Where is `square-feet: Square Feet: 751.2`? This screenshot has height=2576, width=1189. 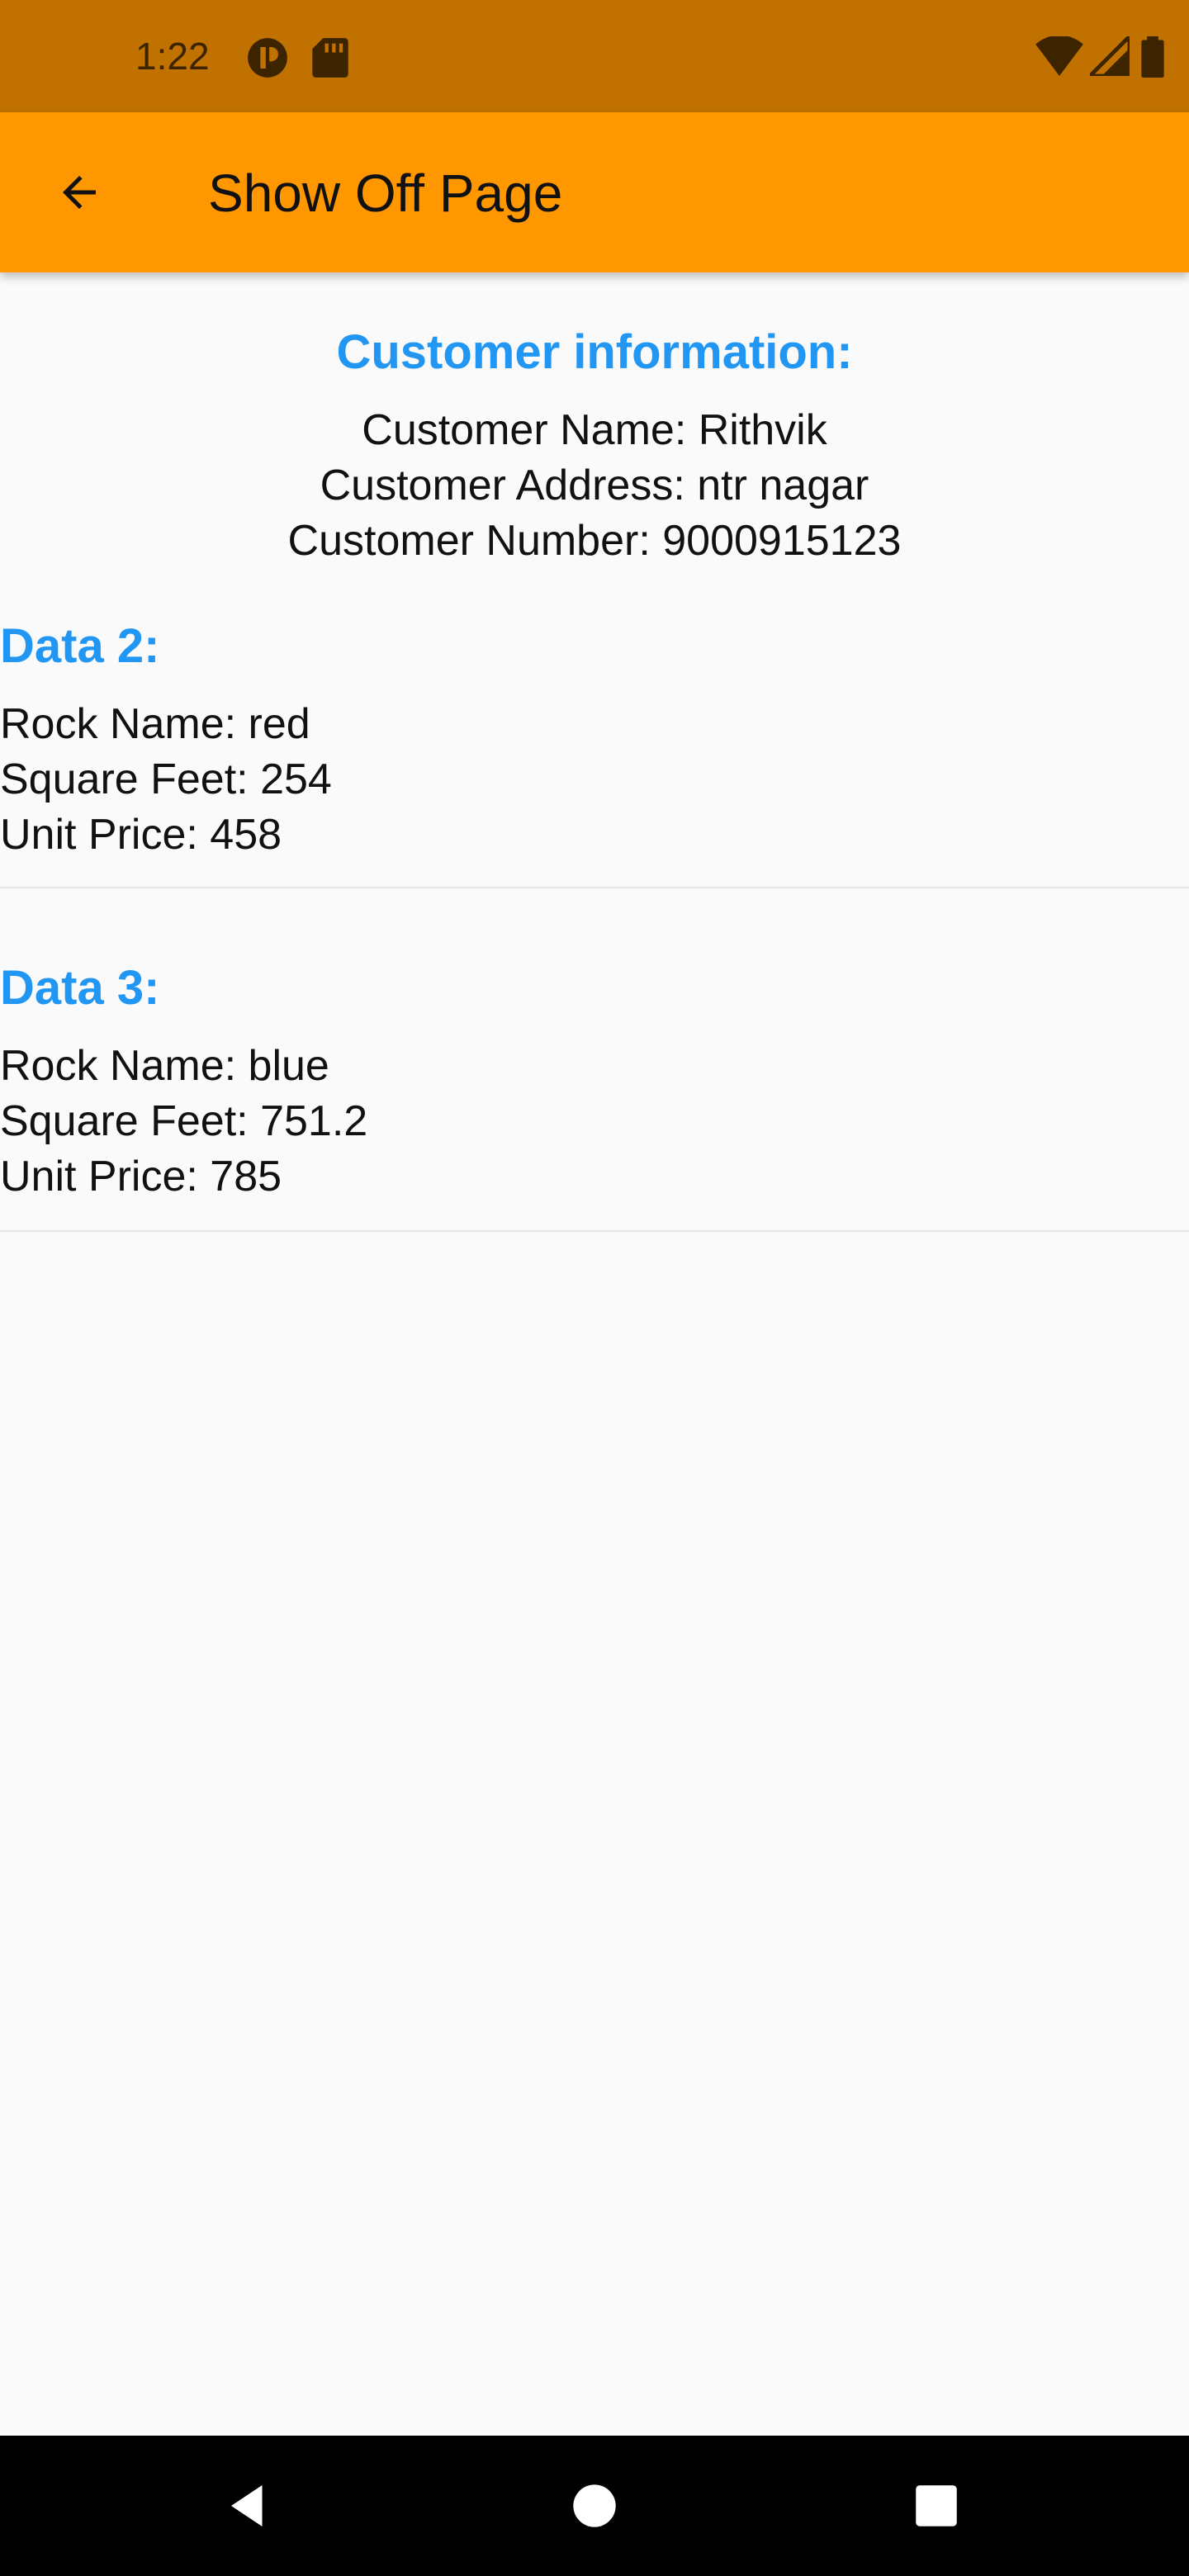
square-feet: Square Feet: 751.2 is located at coordinates (184, 1121).